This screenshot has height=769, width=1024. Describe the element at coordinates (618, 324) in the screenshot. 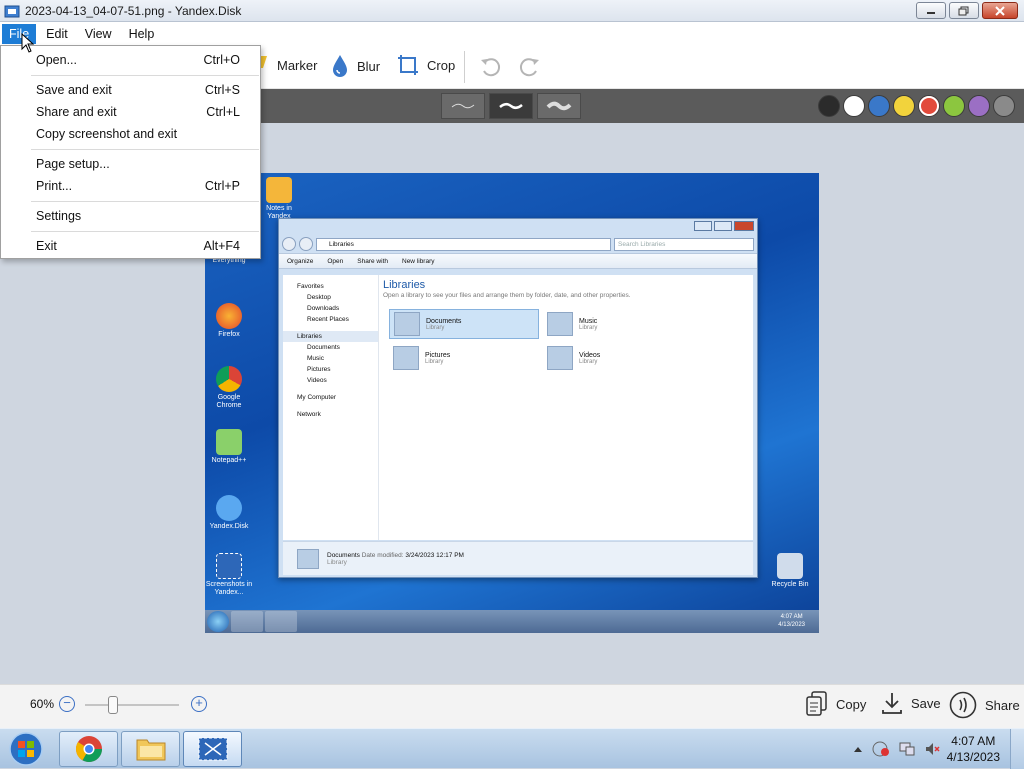

I see `library-music: Music Library` at that location.